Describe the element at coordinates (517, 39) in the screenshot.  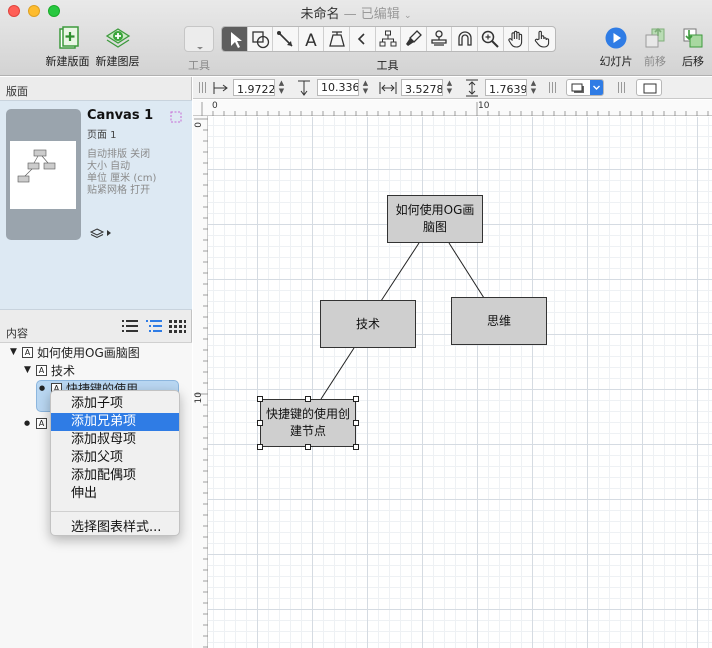
I see `tool-button-hand` at that location.